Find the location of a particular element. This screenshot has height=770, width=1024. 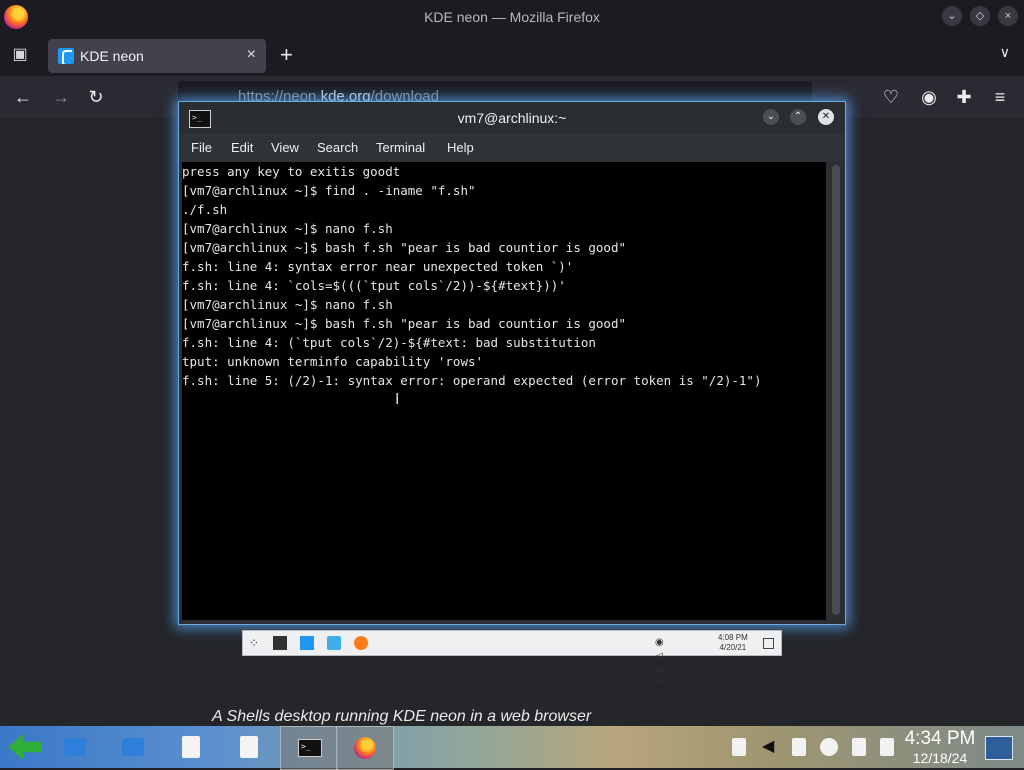

kde-favicon-icon is located at coordinates (66, 56).